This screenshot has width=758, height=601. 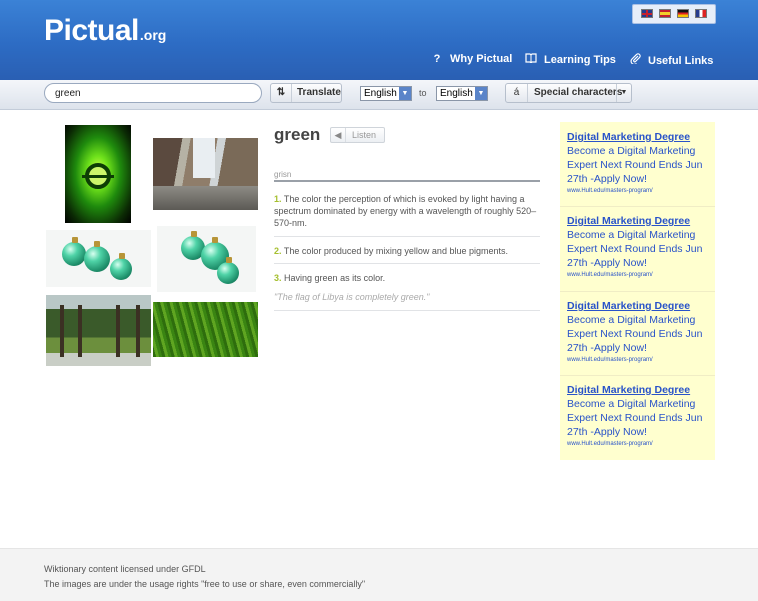 What do you see at coordinates (683, 13) in the screenshot?
I see `flag-de-icon` at bounding box center [683, 13].